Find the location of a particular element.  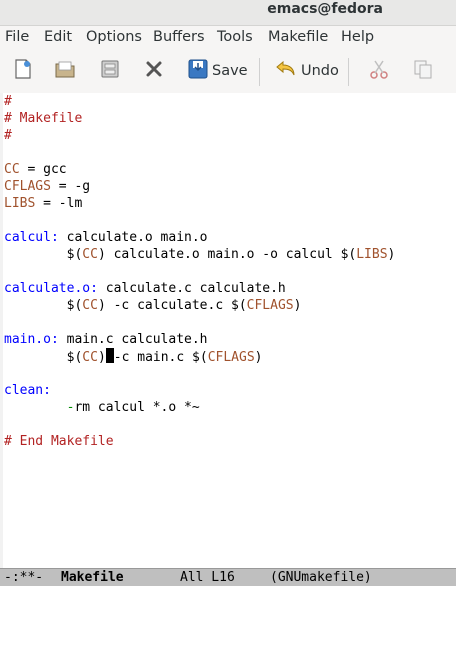

new-file-icon is located at coordinates (23, 71).